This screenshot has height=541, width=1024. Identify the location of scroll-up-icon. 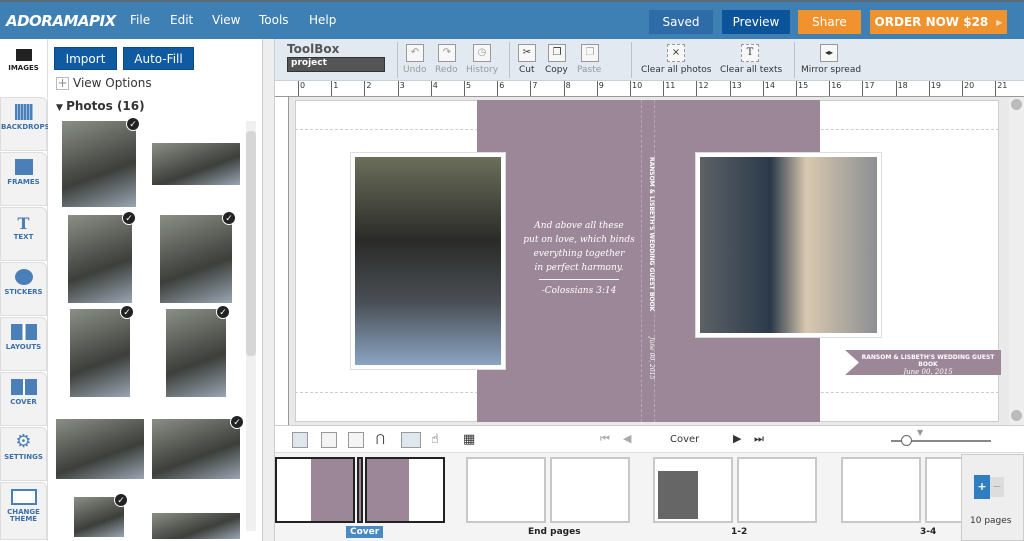
(1016, 104).